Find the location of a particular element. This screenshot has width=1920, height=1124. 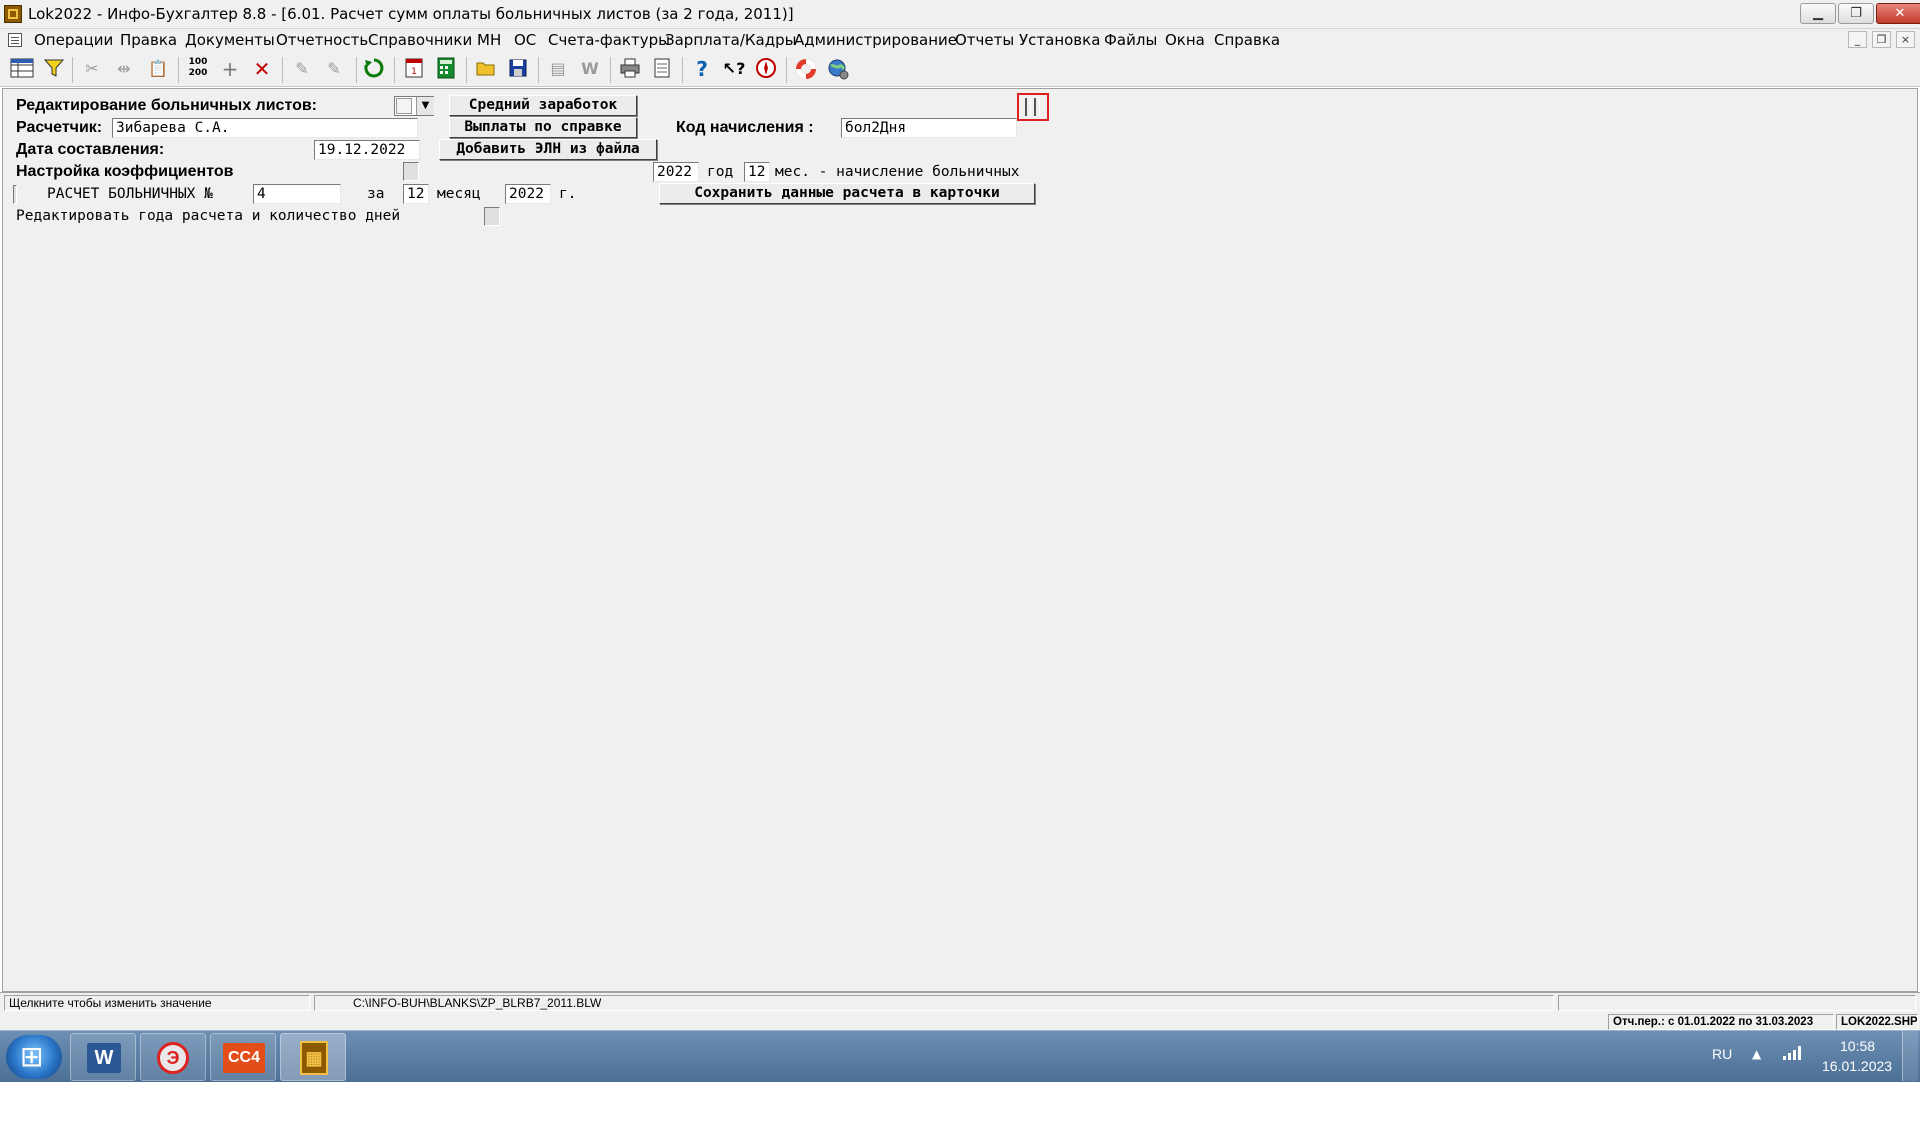

menu-edit: Правка is located at coordinates (148, 40).